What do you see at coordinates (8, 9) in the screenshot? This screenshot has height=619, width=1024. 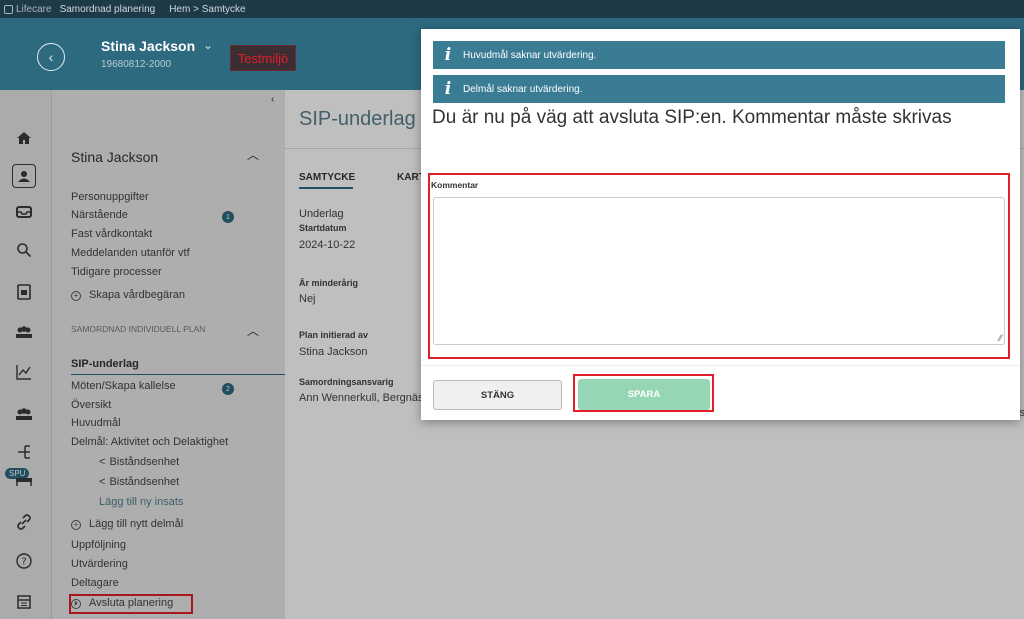 I see `logo-icon` at bounding box center [8, 9].